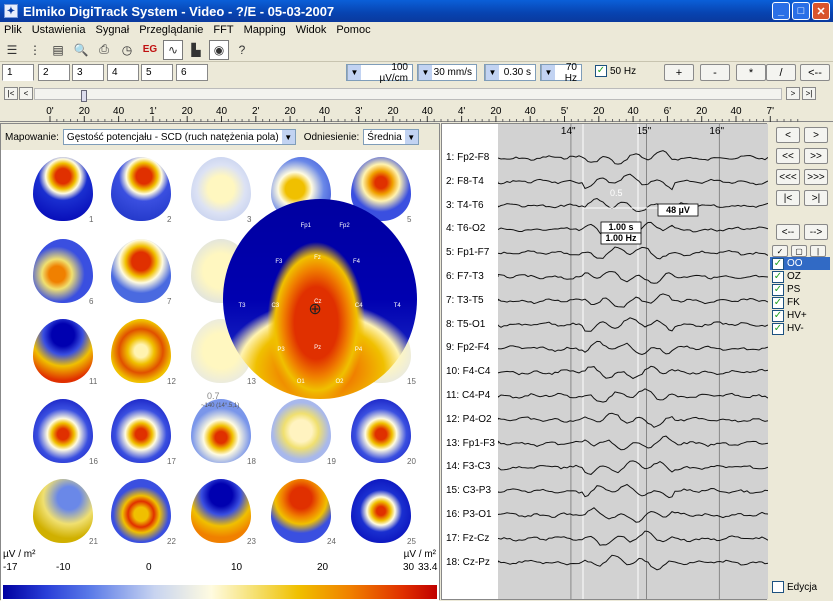  What do you see at coordinates (793, 93) in the screenshot?
I see `scroll-right-button: >` at bounding box center [793, 93].